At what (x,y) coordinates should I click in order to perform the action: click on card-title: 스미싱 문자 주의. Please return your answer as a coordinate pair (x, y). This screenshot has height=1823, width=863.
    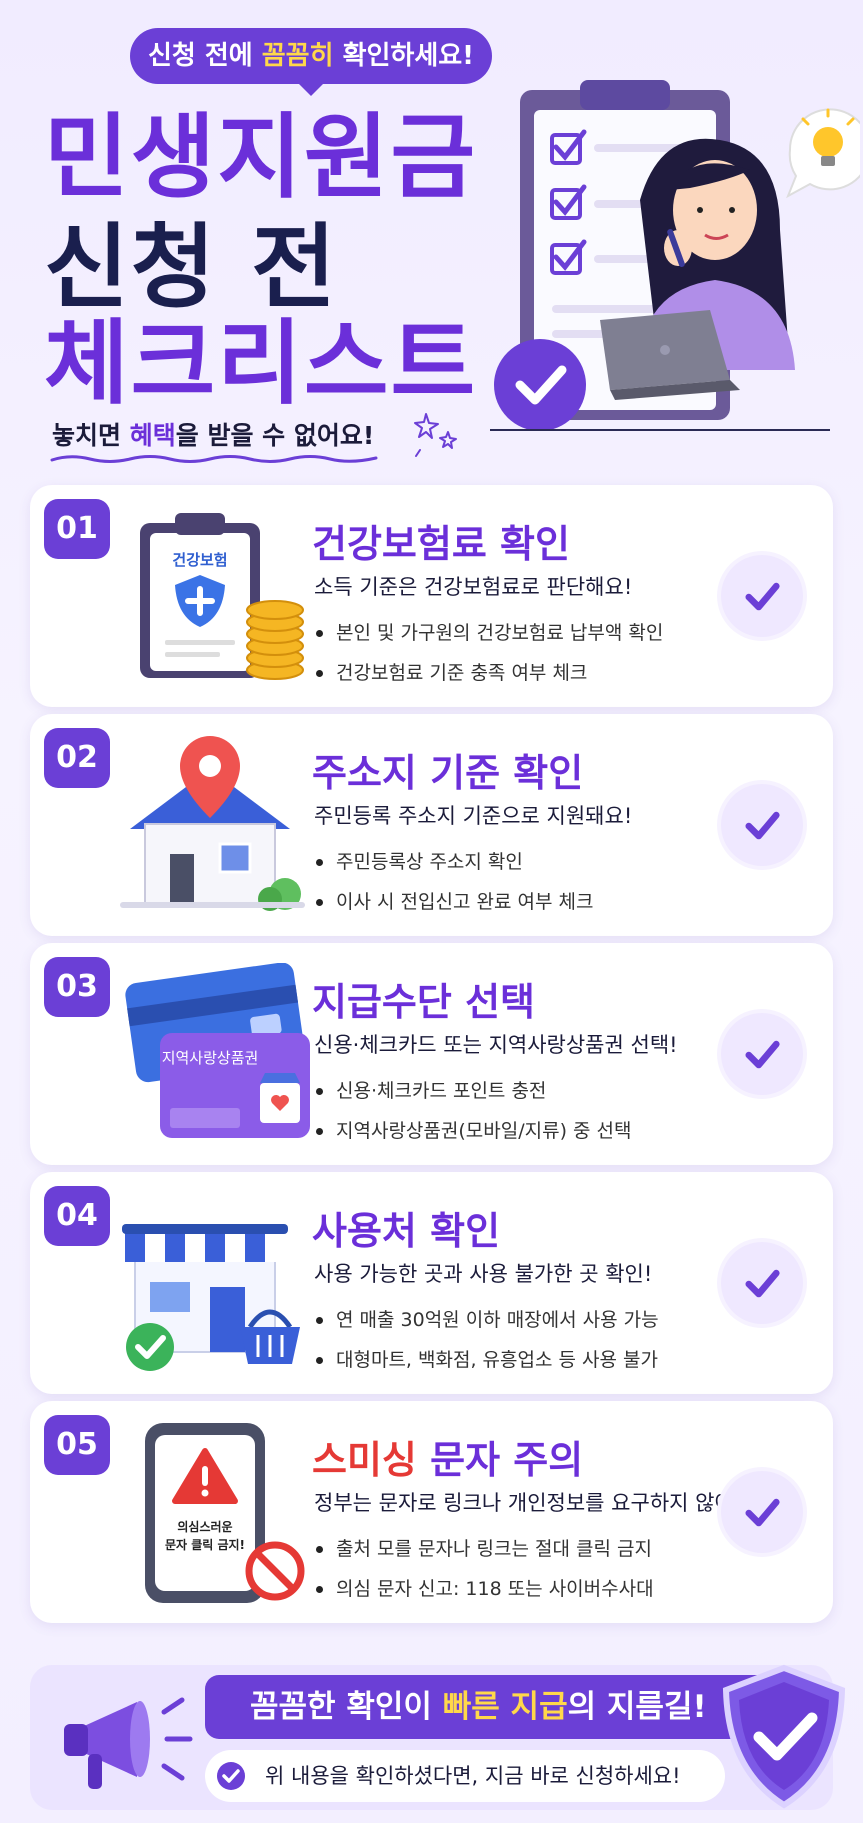
    Looking at the image, I should click on (447, 1456).